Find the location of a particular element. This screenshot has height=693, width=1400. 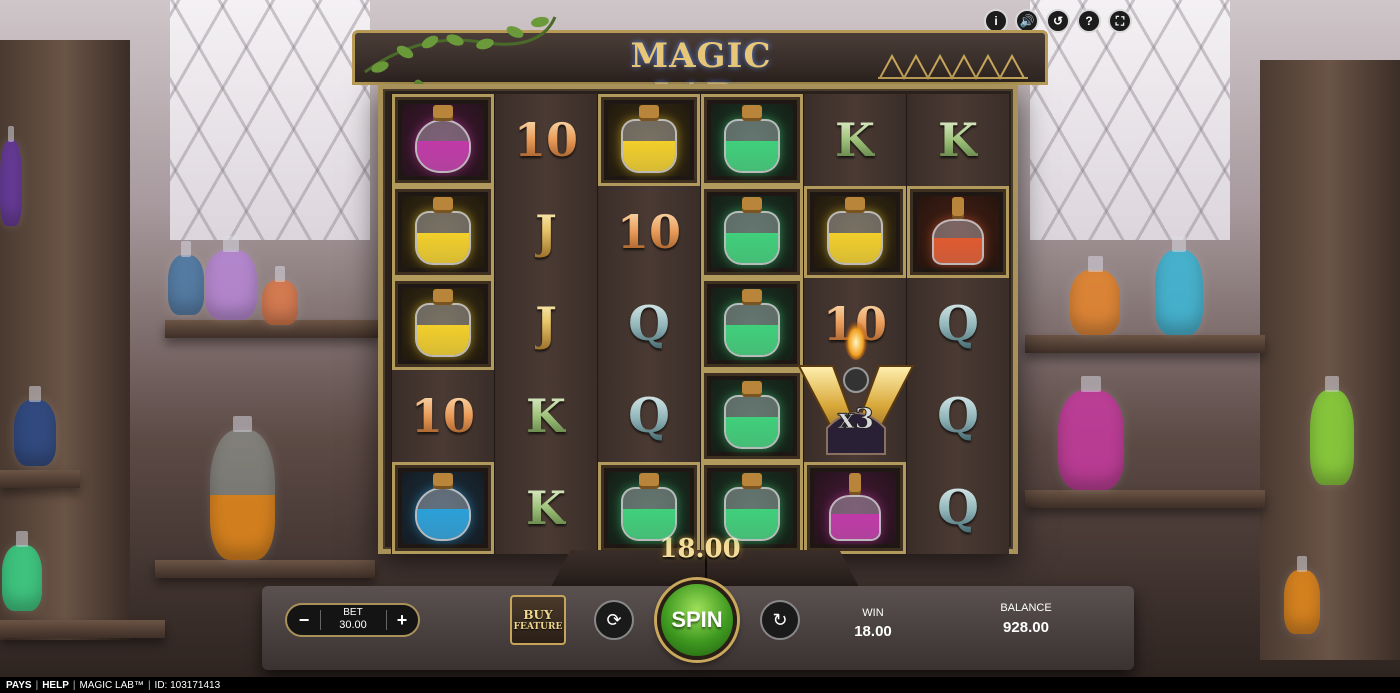

roof-ornament is located at coordinates (953, 66).